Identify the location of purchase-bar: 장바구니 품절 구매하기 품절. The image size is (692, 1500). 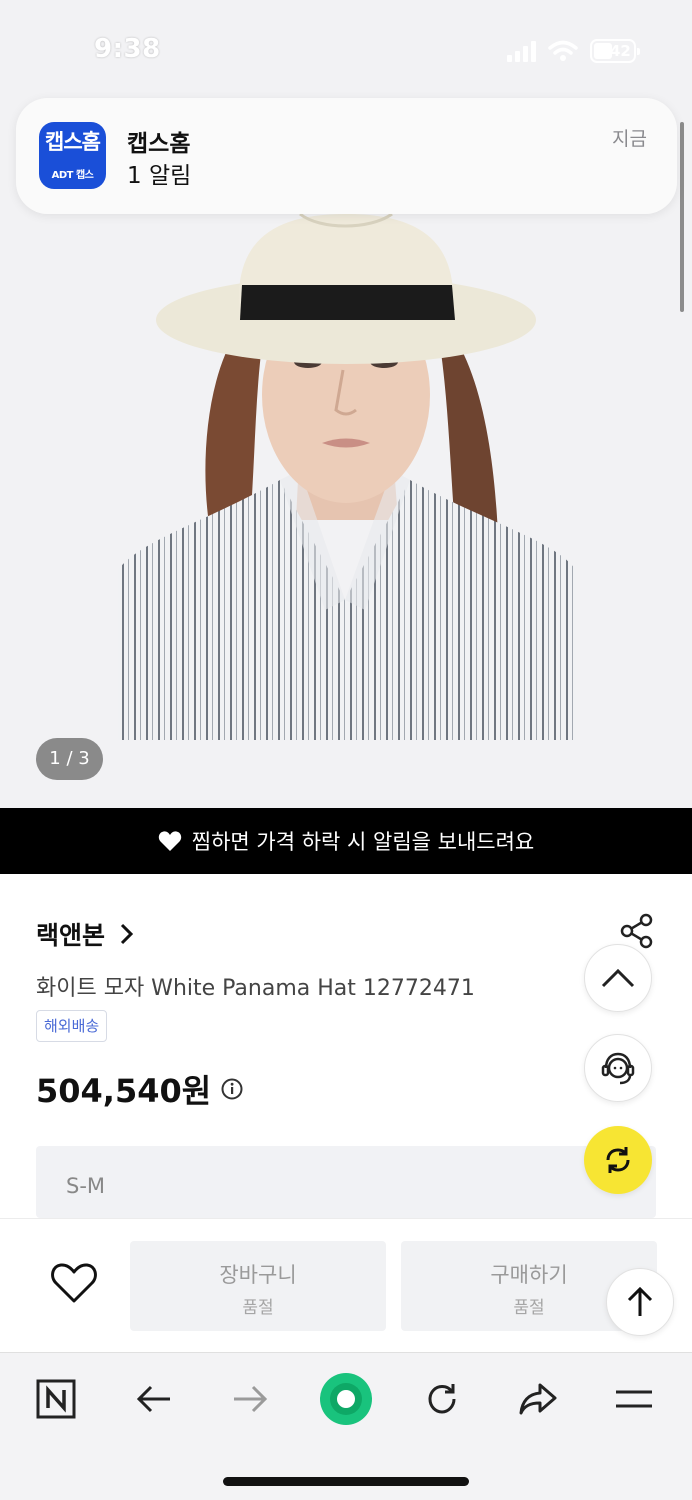
(346, 1285).